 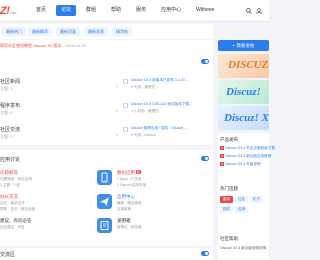 What do you see at coordinates (16, 221) in the screenshot?
I see `app-name: 建议、有问必答` at bounding box center [16, 221].